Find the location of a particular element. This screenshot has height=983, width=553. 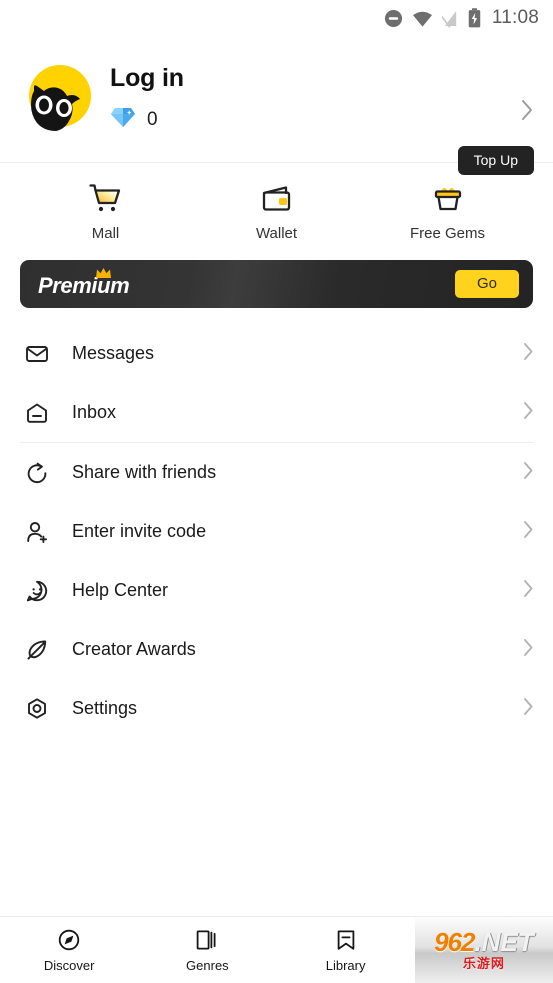

menu-item-label: Messages is located at coordinates (113, 353).